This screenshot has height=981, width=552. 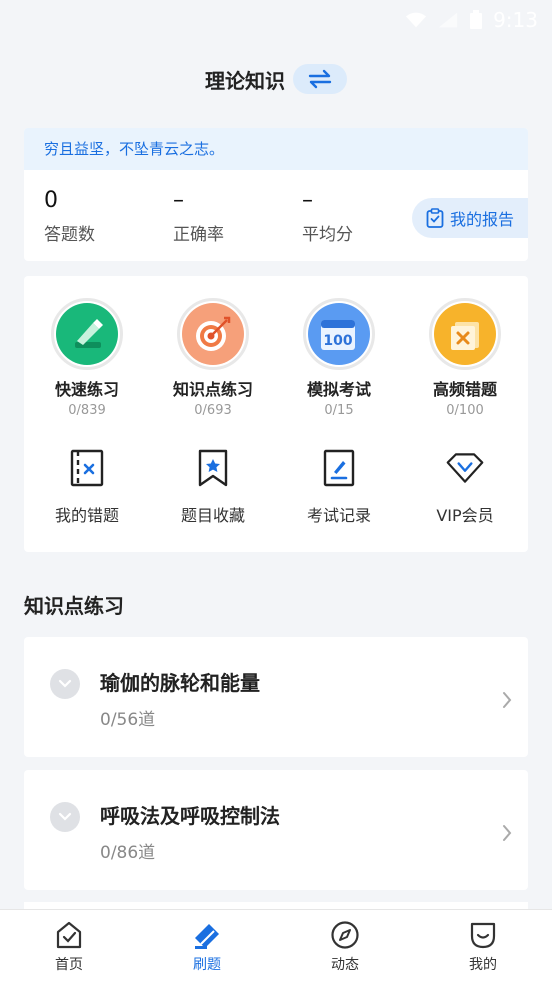 What do you see at coordinates (465, 515) in the screenshot?
I see `vip-label: VIP会员` at bounding box center [465, 515].